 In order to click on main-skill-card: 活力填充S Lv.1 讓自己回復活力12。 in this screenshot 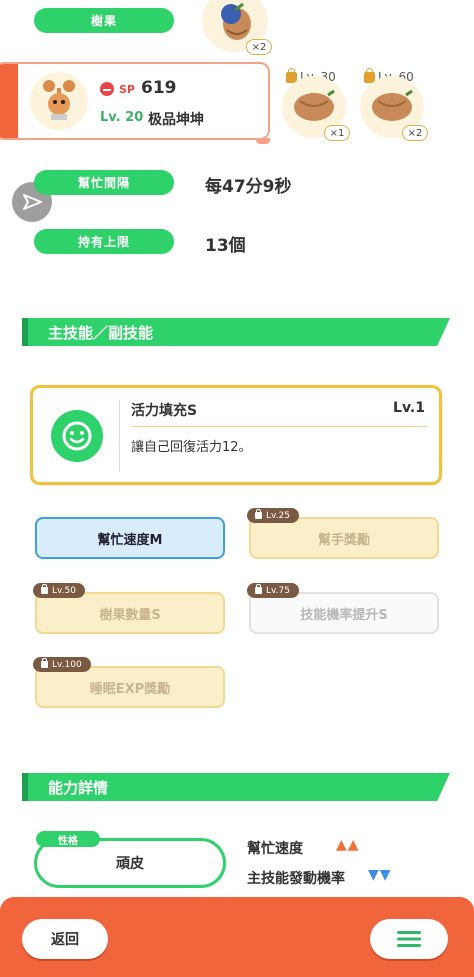, I will do `click(236, 435)`.